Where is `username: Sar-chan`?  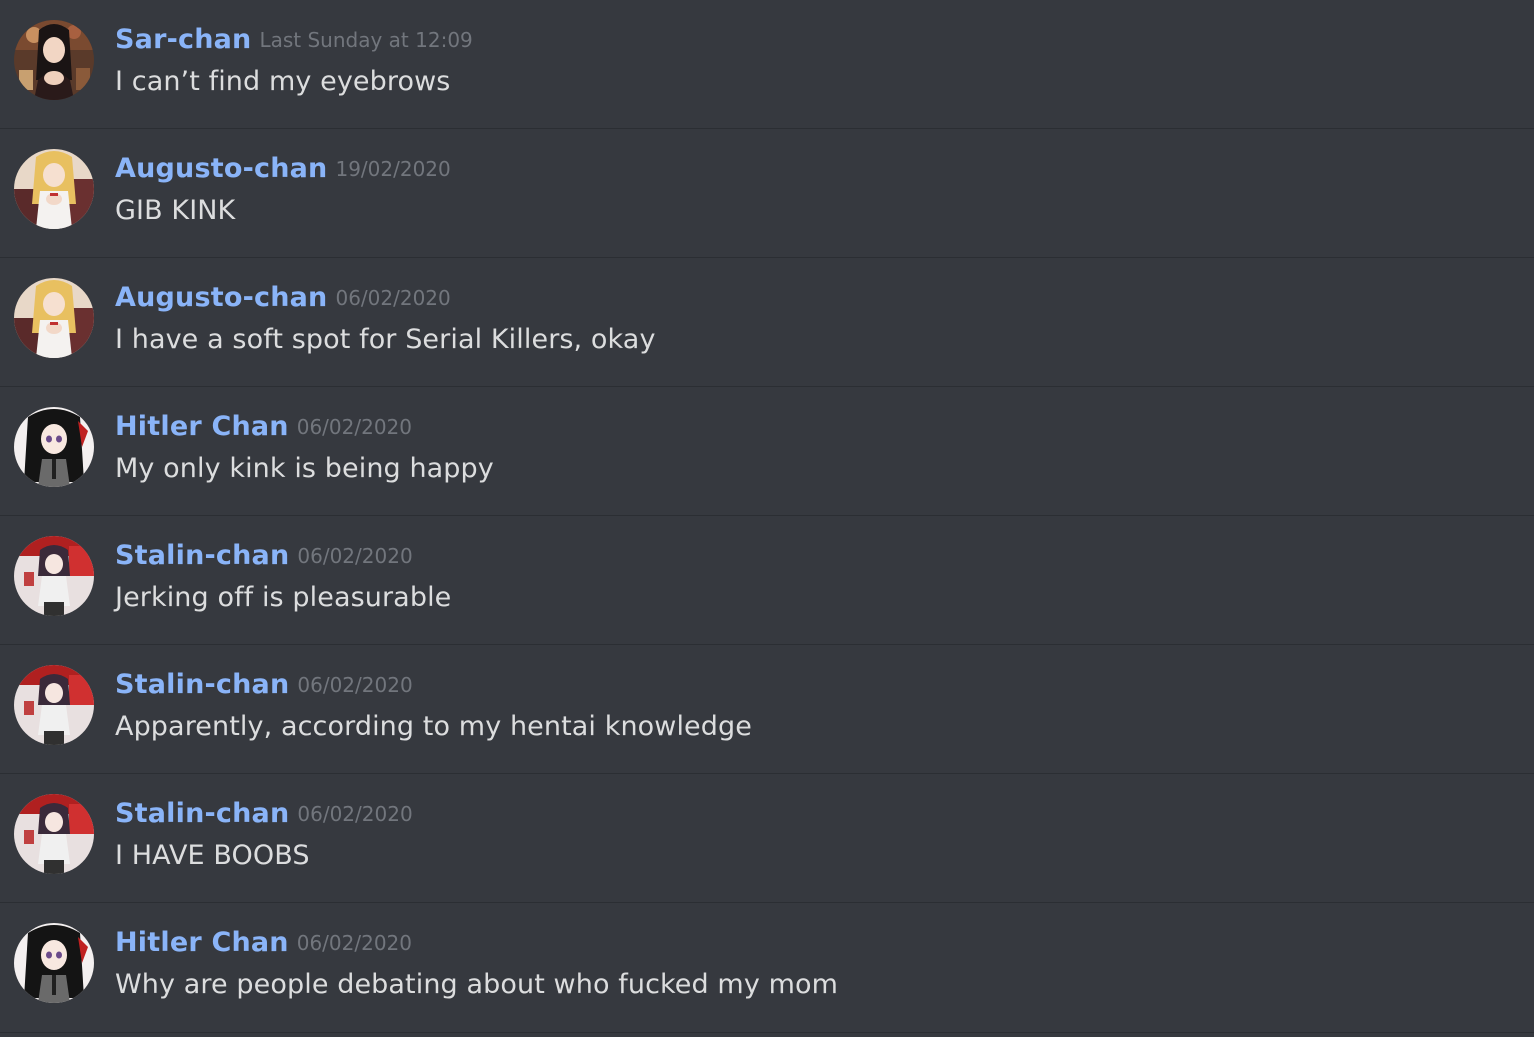 username: Sar-chan is located at coordinates (183, 39).